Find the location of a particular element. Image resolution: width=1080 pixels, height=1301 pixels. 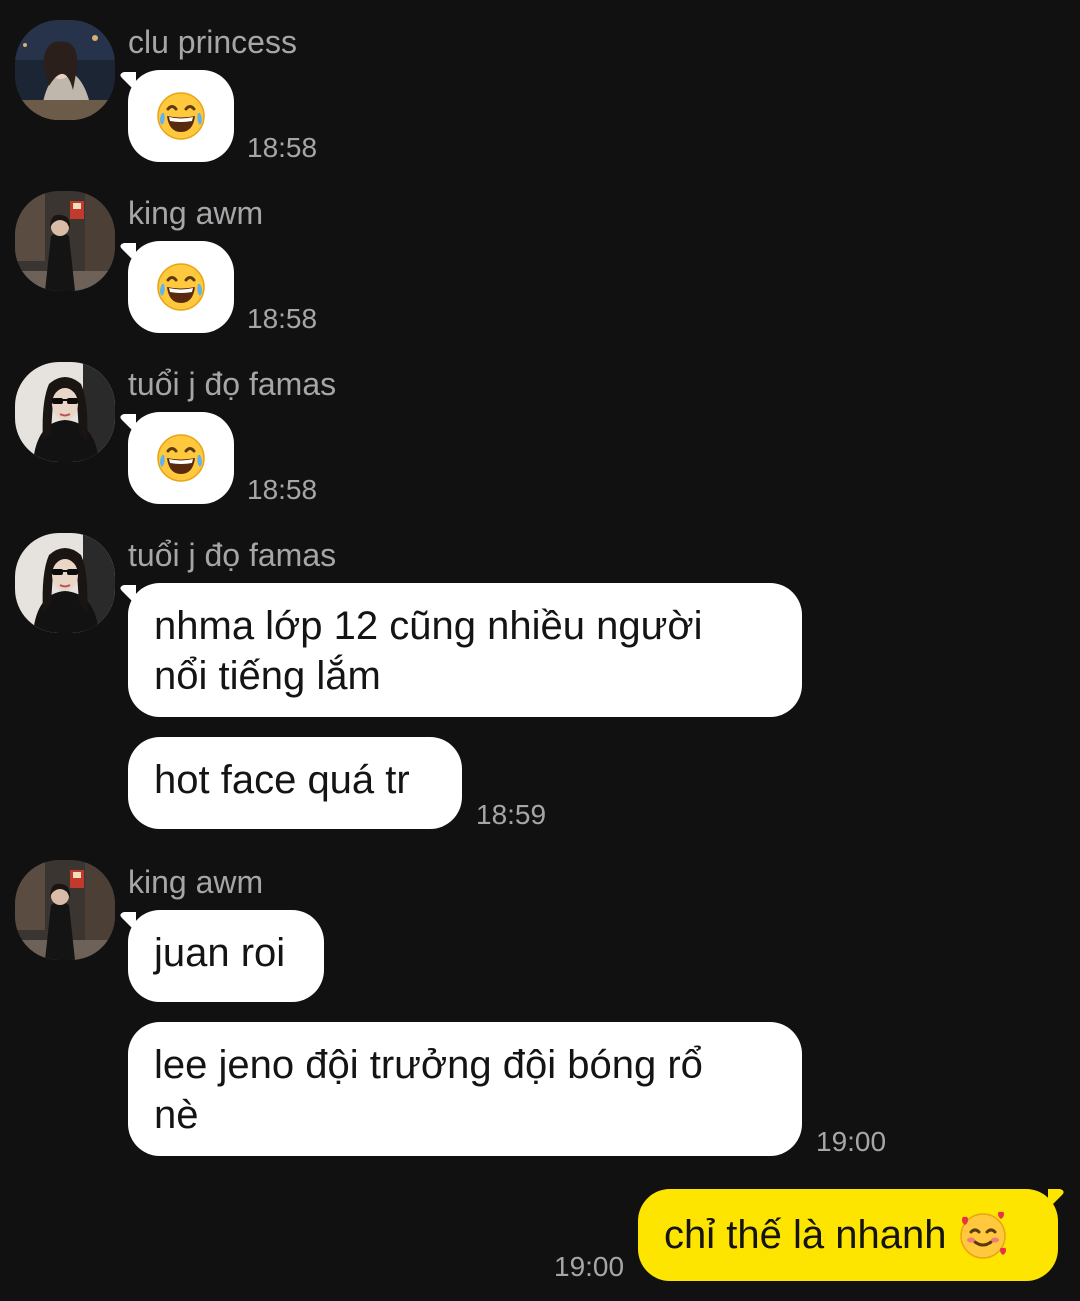

sender-name: clu princess is located at coordinates (212, 42).